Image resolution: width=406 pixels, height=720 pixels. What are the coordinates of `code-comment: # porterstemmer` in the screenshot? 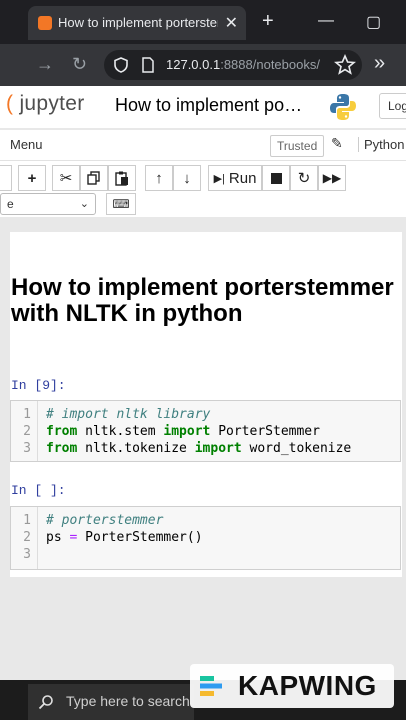 It's located at (105, 520).